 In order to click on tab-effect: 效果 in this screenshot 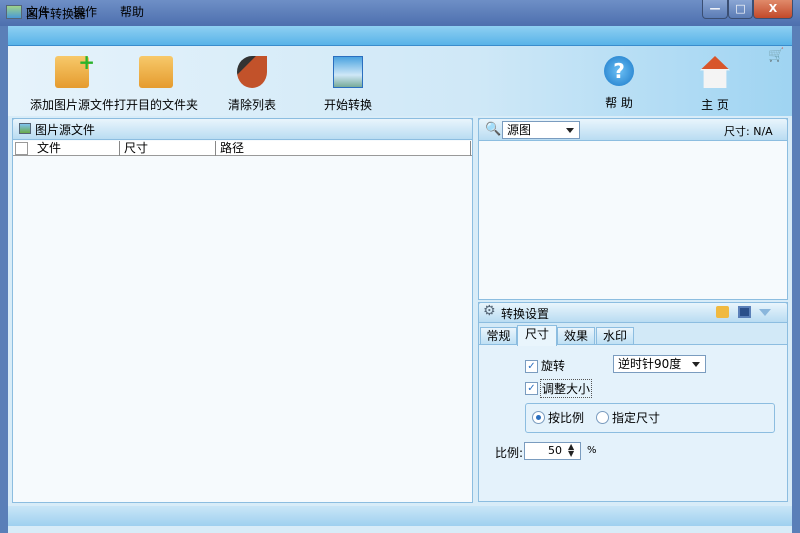, I will do `click(576, 336)`.